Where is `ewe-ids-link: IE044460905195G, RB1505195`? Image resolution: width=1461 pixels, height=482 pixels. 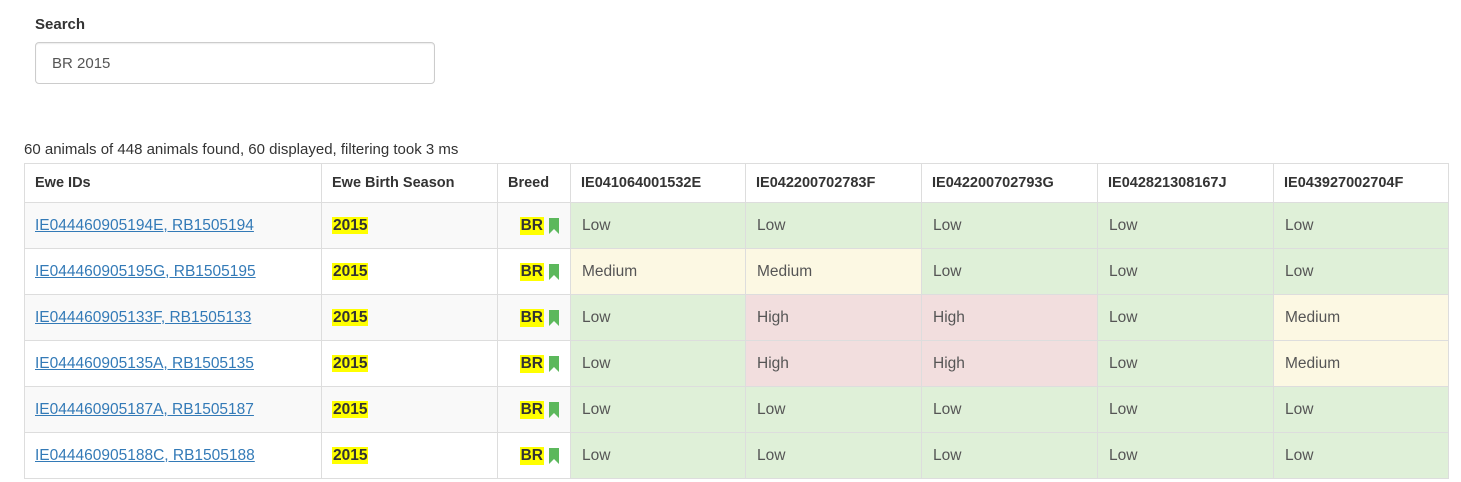 ewe-ids-link: IE044460905195G, RB1505195 is located at coordinates (145, 271).